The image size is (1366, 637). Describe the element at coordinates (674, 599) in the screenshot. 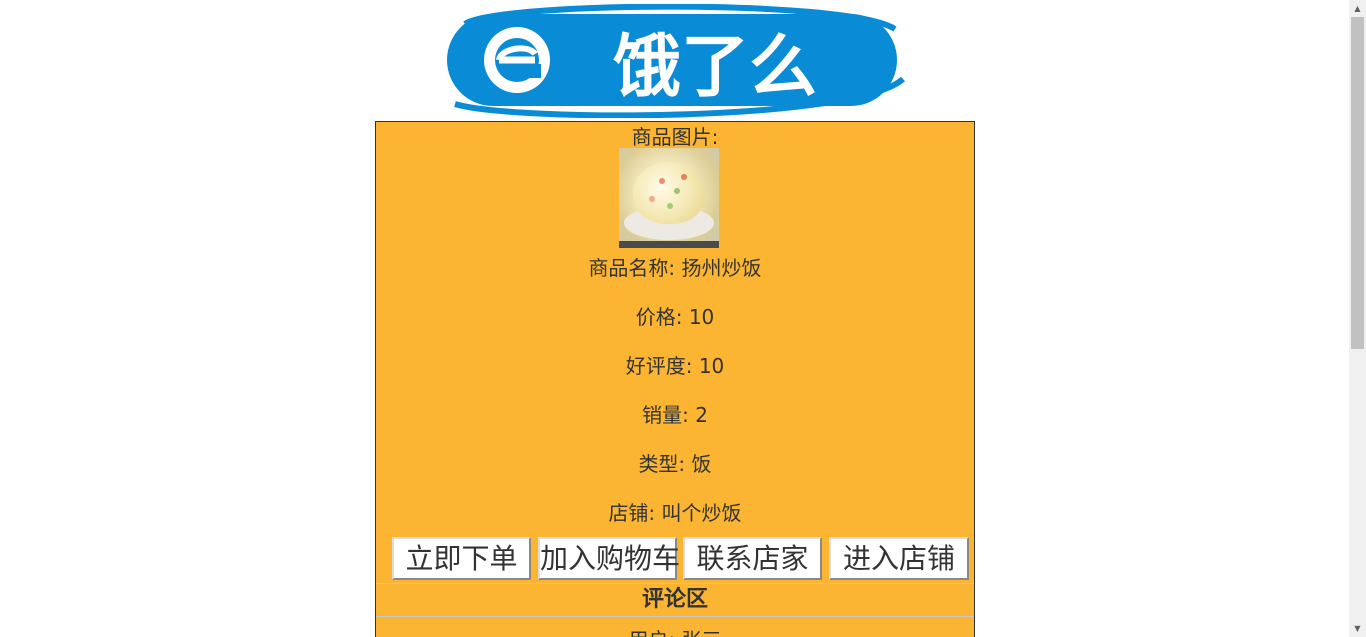

I see `comments-heading: 评论区` at that location.